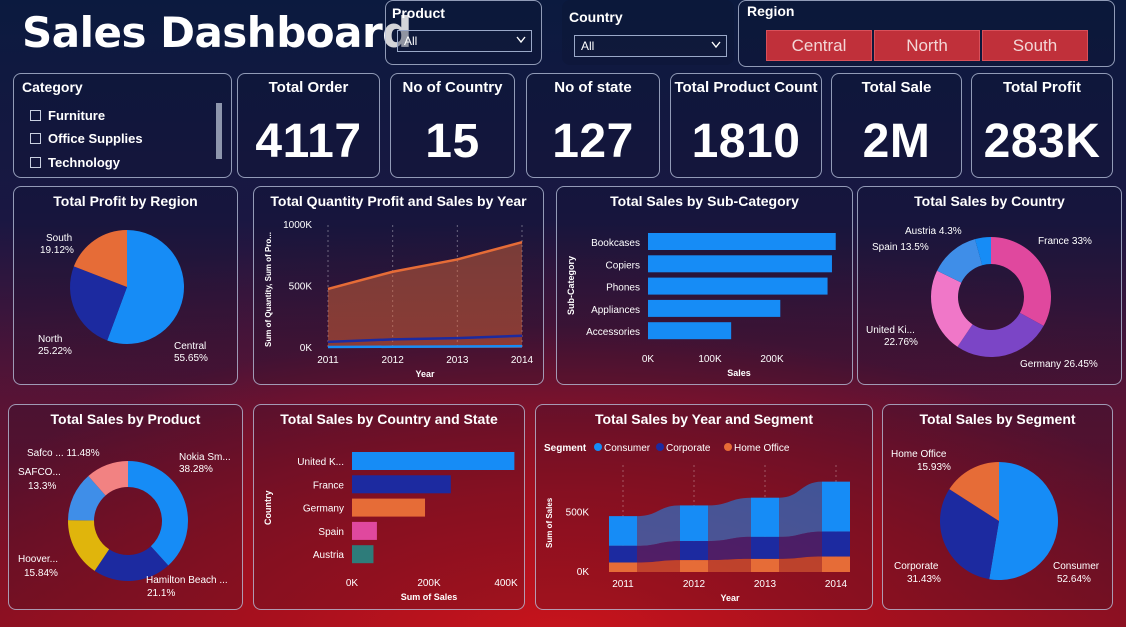 This screenshot has width=1126, height=627. I want to click on slice-pct-label: 15.84%, so click(41, 573).